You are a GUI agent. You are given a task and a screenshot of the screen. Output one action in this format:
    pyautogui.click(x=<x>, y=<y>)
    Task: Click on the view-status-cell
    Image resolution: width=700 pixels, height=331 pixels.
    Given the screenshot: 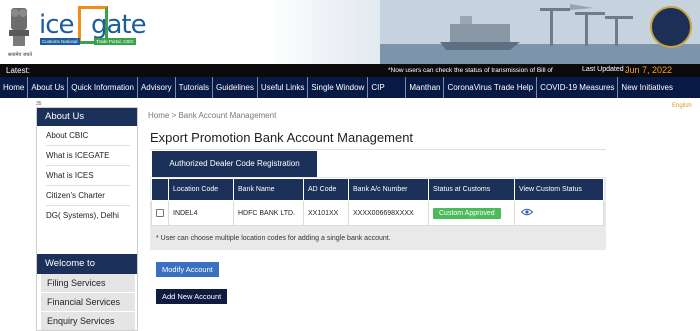 What is the action you would take?
    pyautogui.click(x=559, y=213)
    